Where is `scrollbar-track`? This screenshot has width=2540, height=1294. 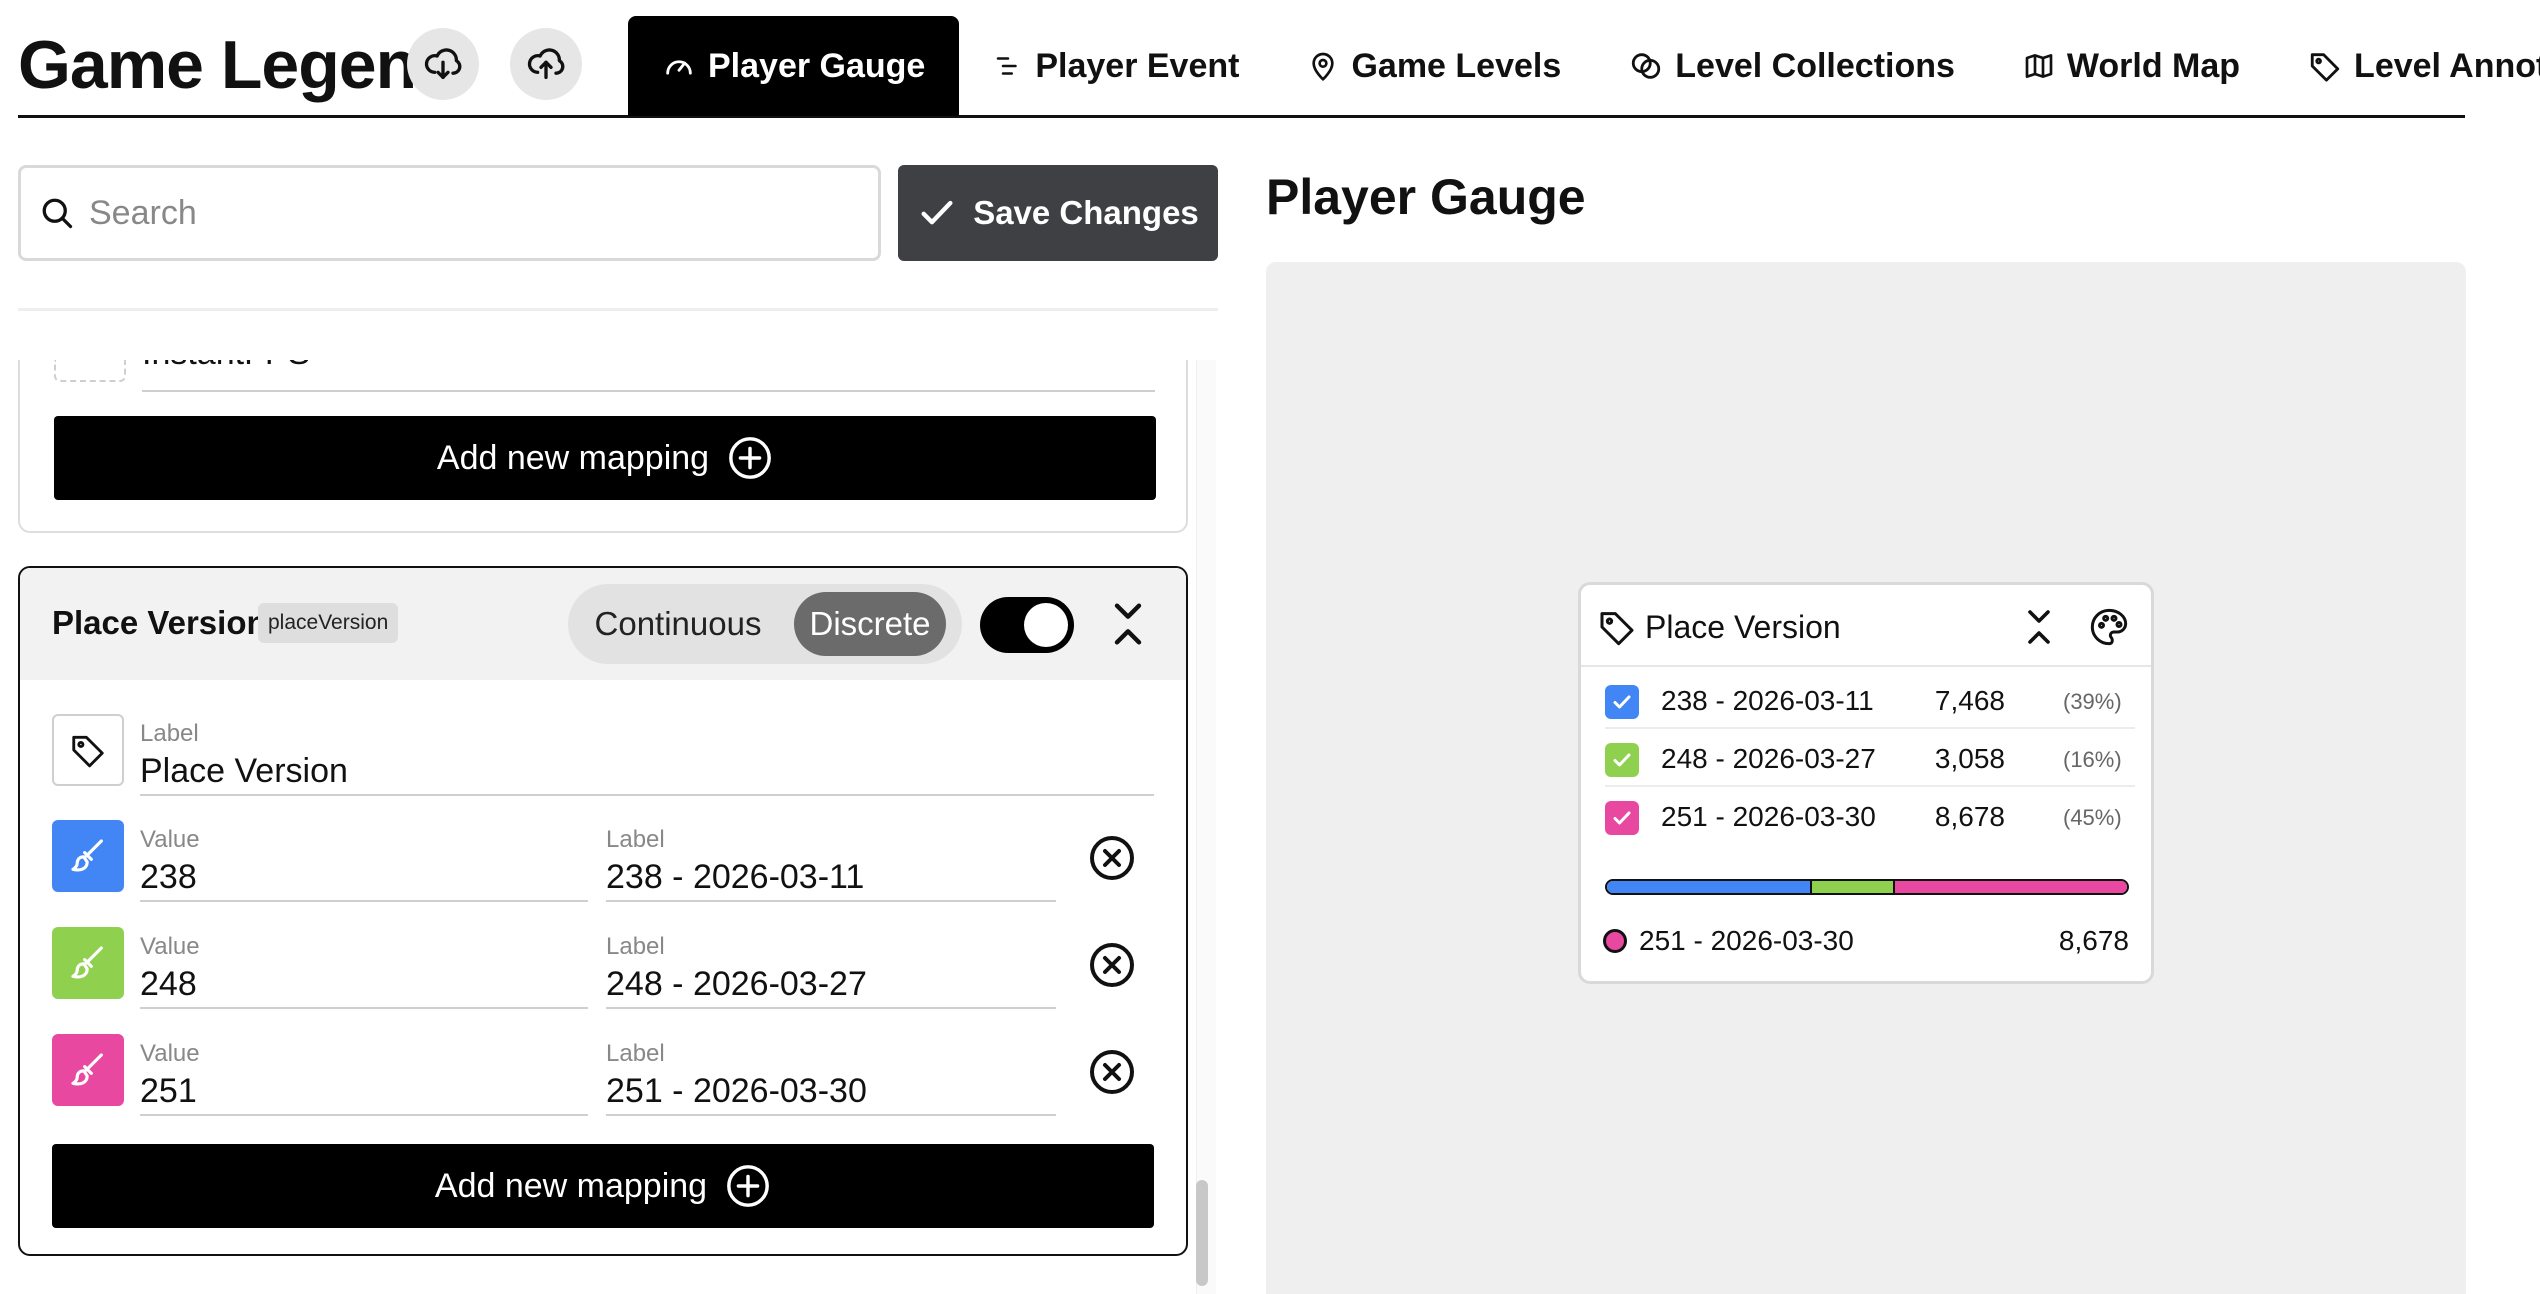 scrollbar-track is located at coordinates (1206, 827).